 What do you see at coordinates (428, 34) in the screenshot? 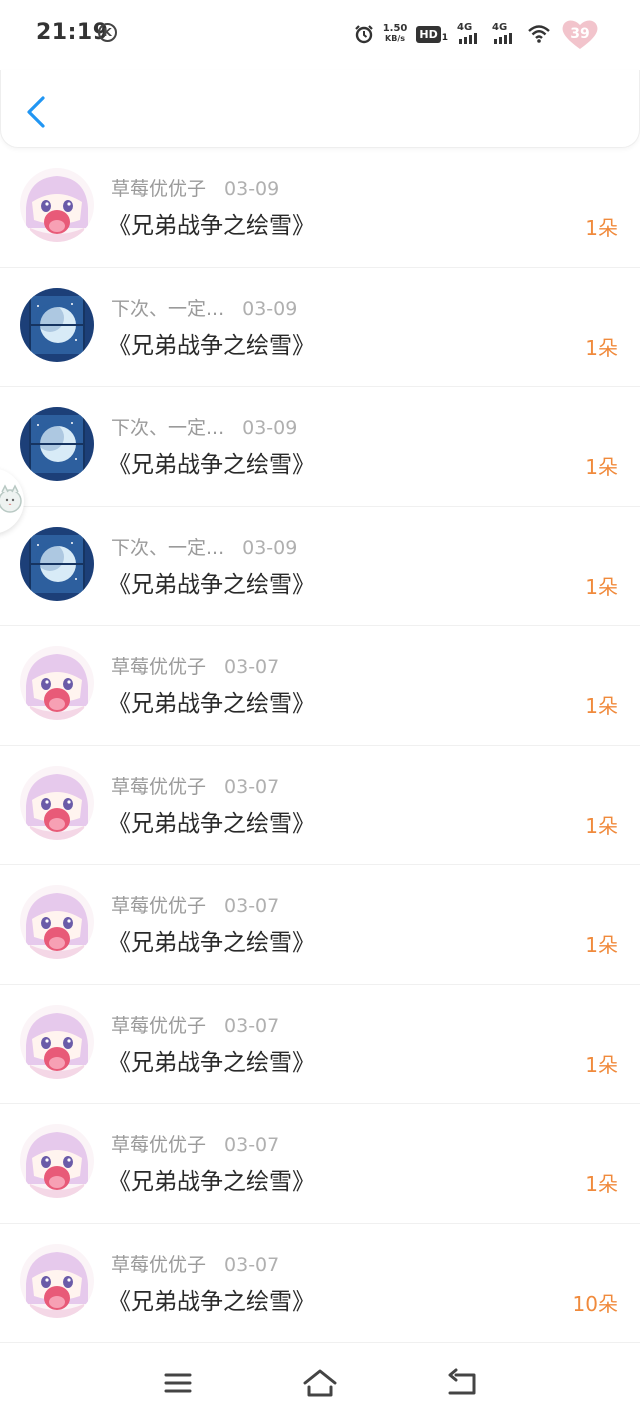
I see `hd-icon: HD` at bounding box center [428, 34].